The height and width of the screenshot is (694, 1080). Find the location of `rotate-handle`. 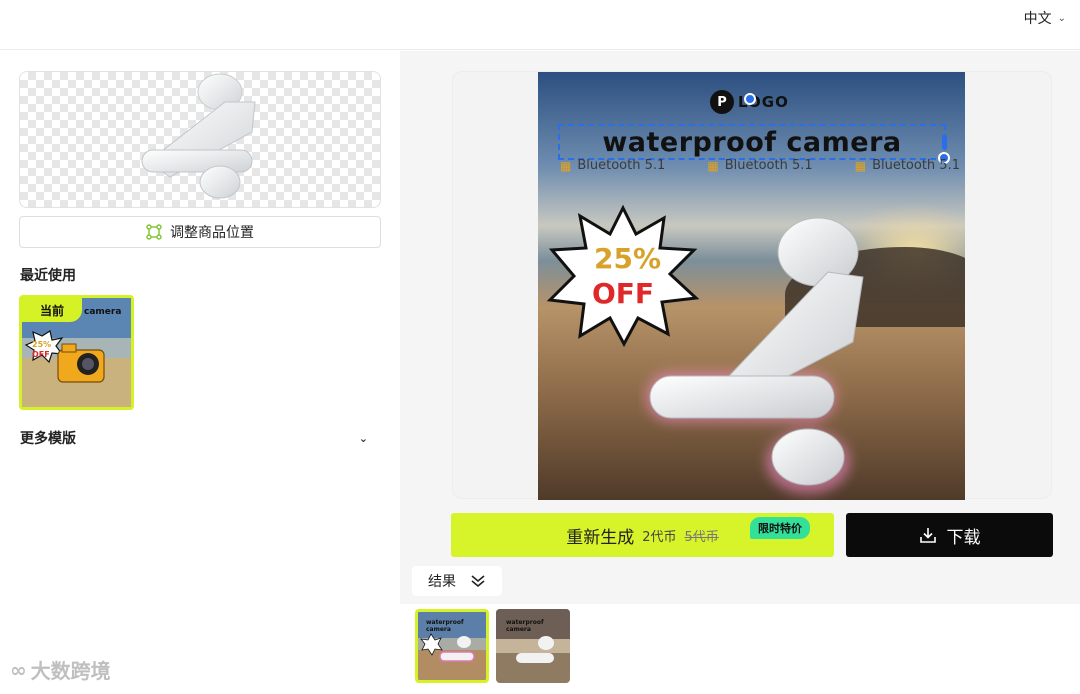

rotate-handle is located at coordinates (750, 99).